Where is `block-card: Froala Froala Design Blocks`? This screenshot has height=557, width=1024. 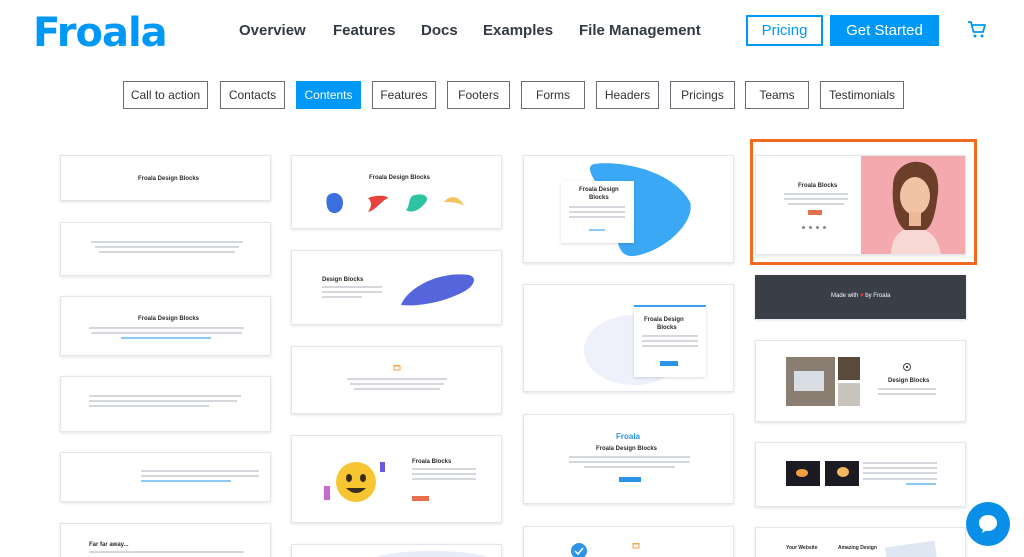 block-card: Froala Froala Design Blocks is located at coordinates (628, 459).